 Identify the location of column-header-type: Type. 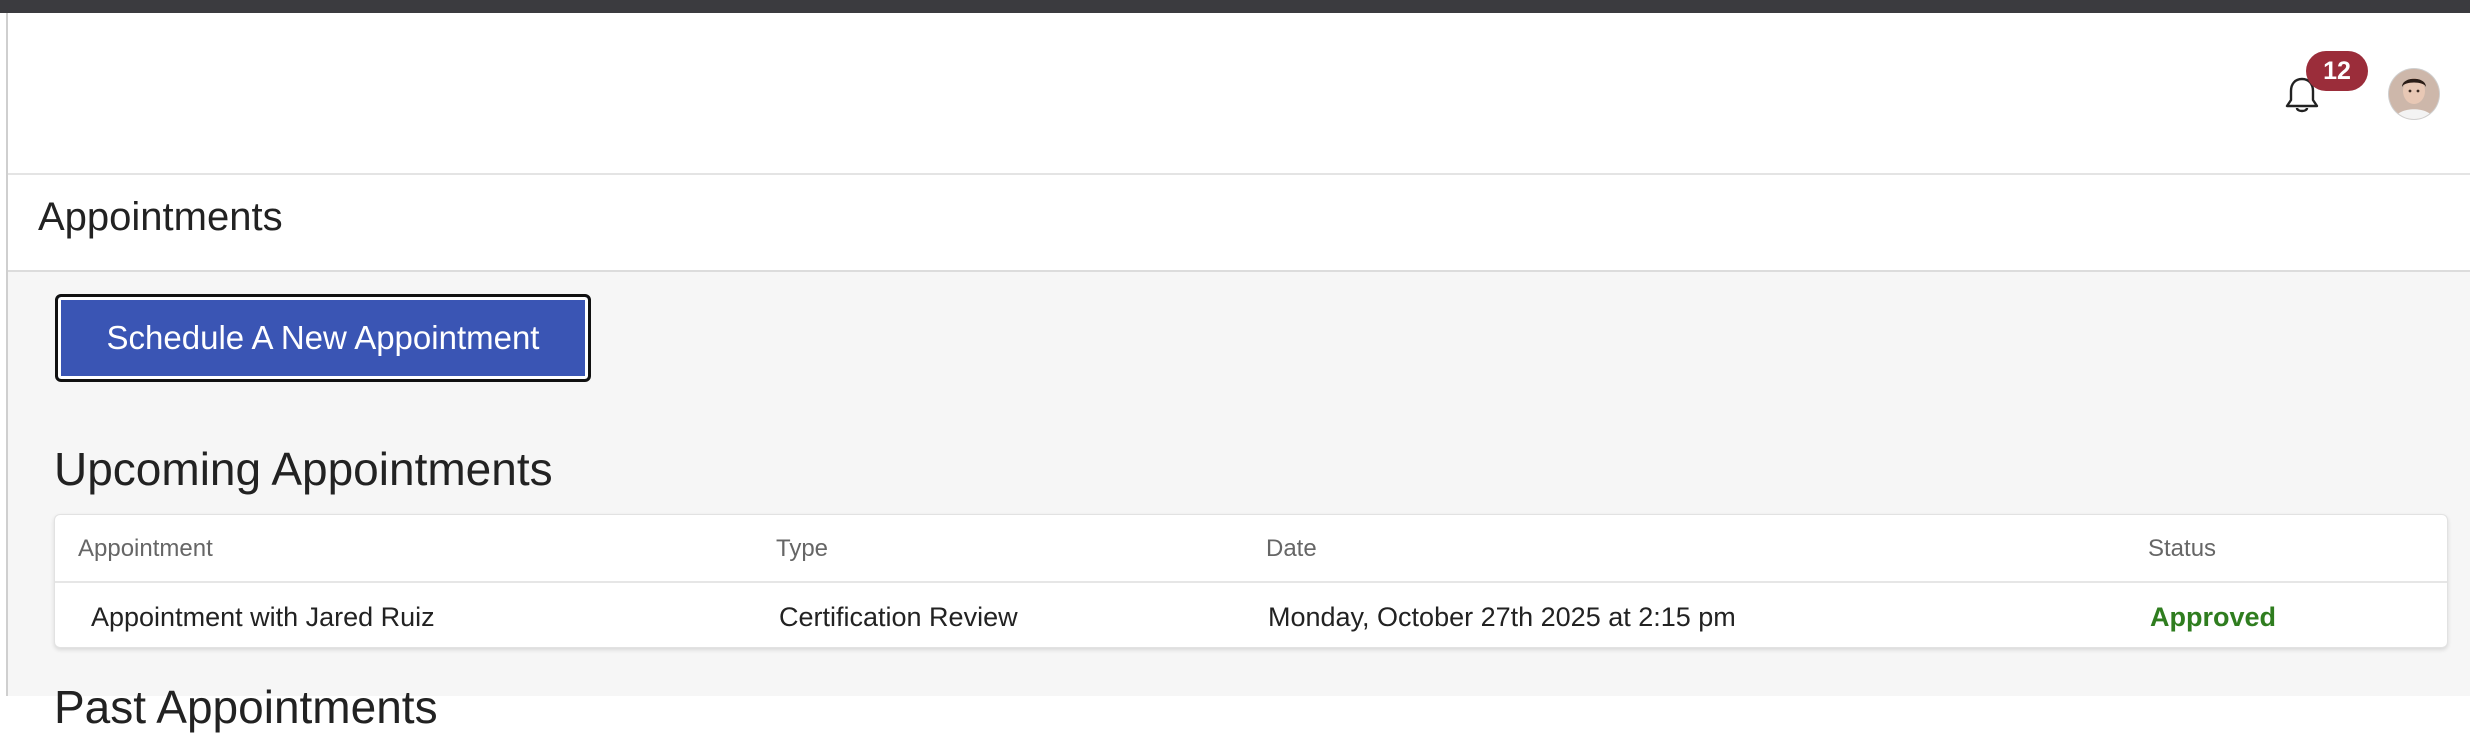
(802, 549).